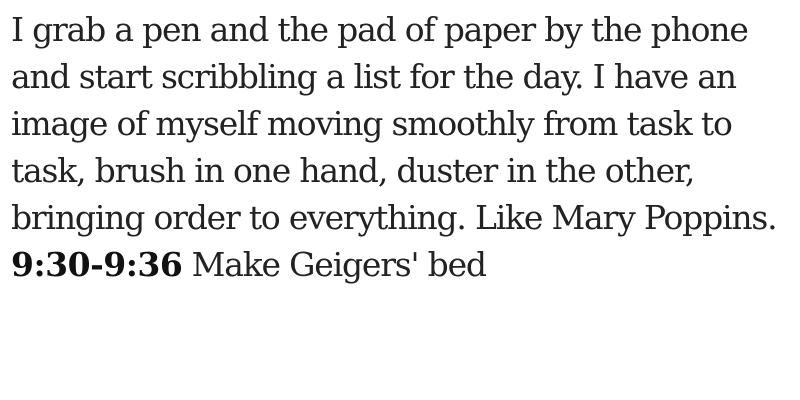 The width and height of the screenshot is (800, 400). I want to click on time-range: 9:30-9:36, so click(97, 264).